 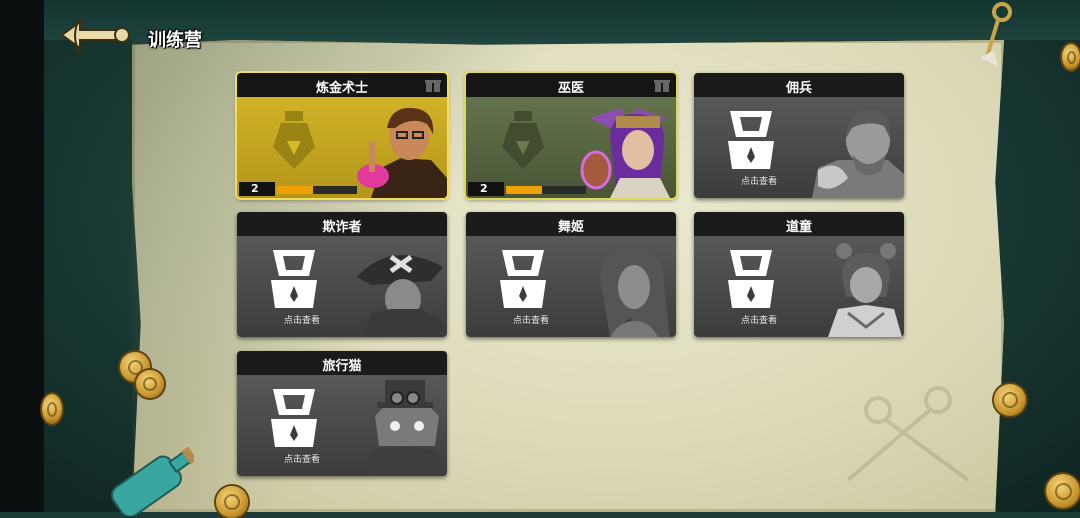 What do you see at coordinates (342, 227) in the screenshot?
I see `card-title: 欺诈者` at bounding box center [342, 227].